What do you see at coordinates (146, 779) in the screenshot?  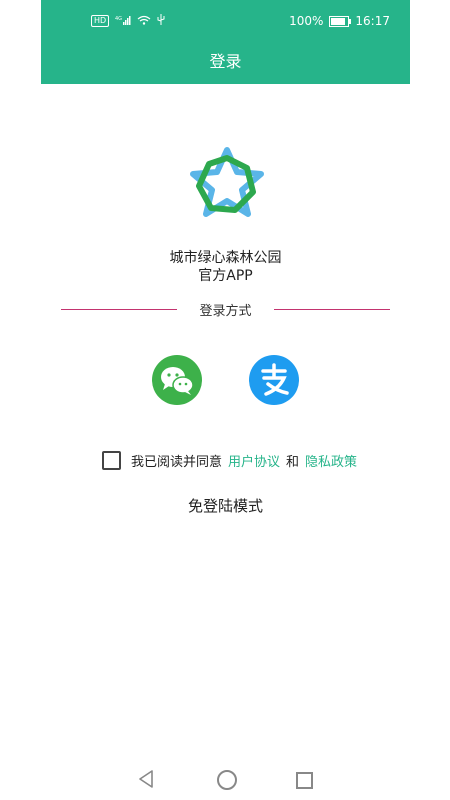 I see `back-icon` at bounding box center [146, 779].